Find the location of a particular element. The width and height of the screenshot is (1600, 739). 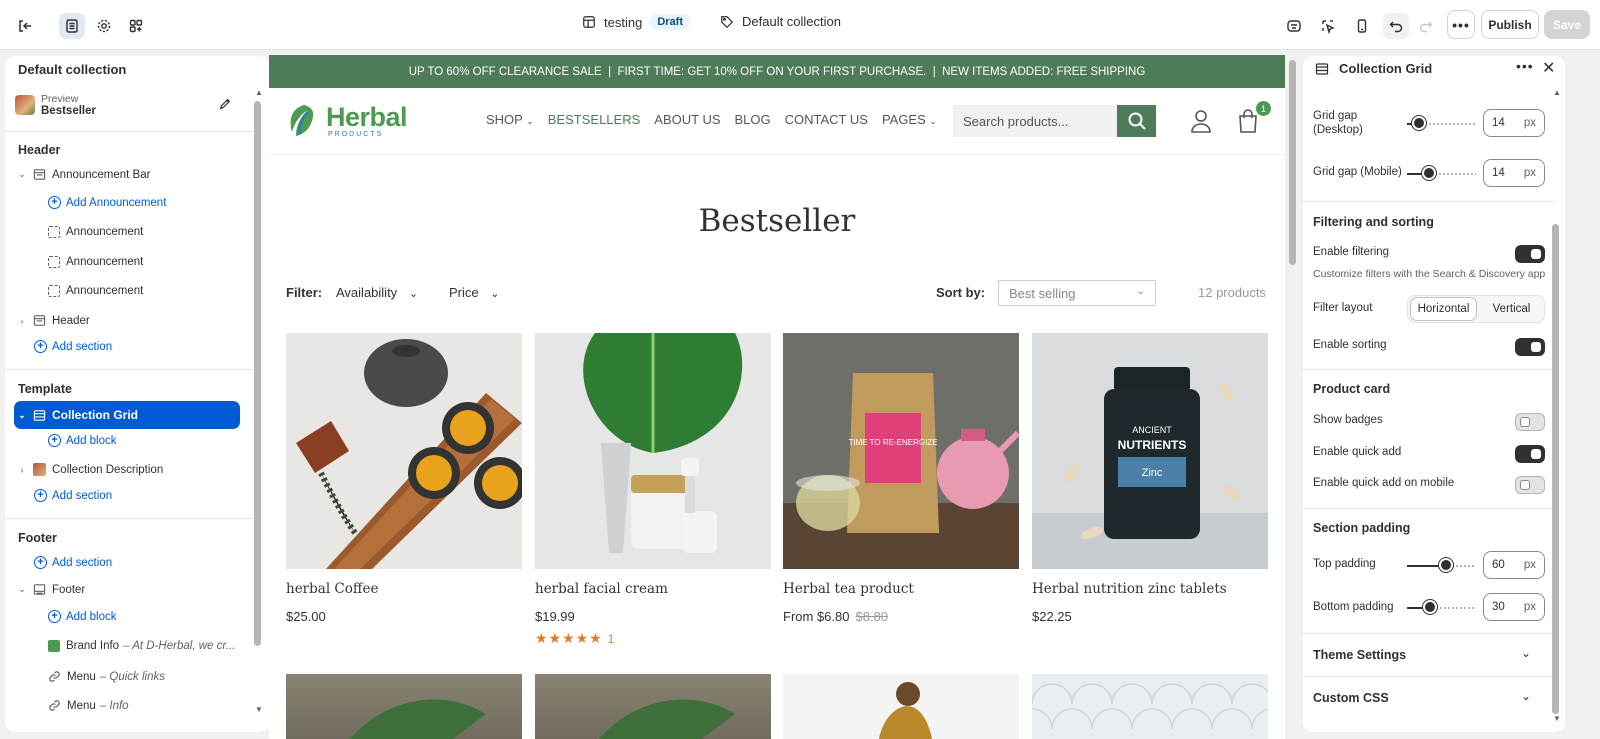

apps-icon is located at coordinates (136, 26).